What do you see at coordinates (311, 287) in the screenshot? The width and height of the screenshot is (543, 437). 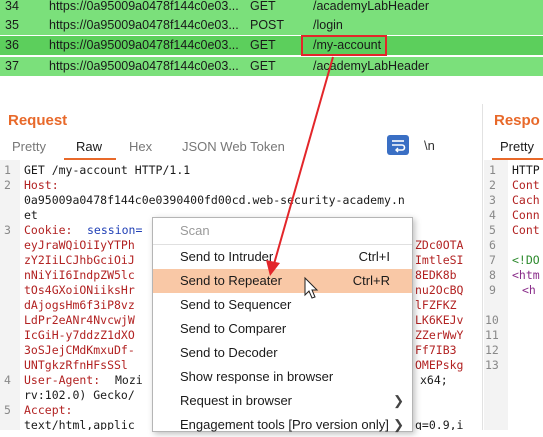 I see `cursor-icon` at bounding box center [311, 287].